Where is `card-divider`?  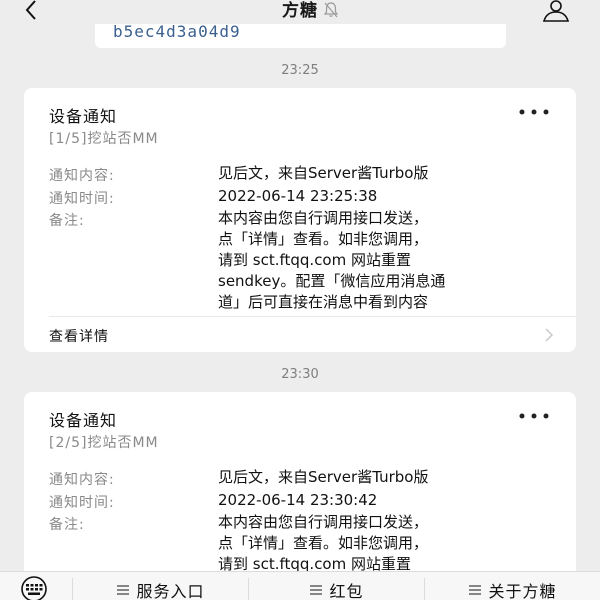 card-divider is located at coordinates (312, 316).